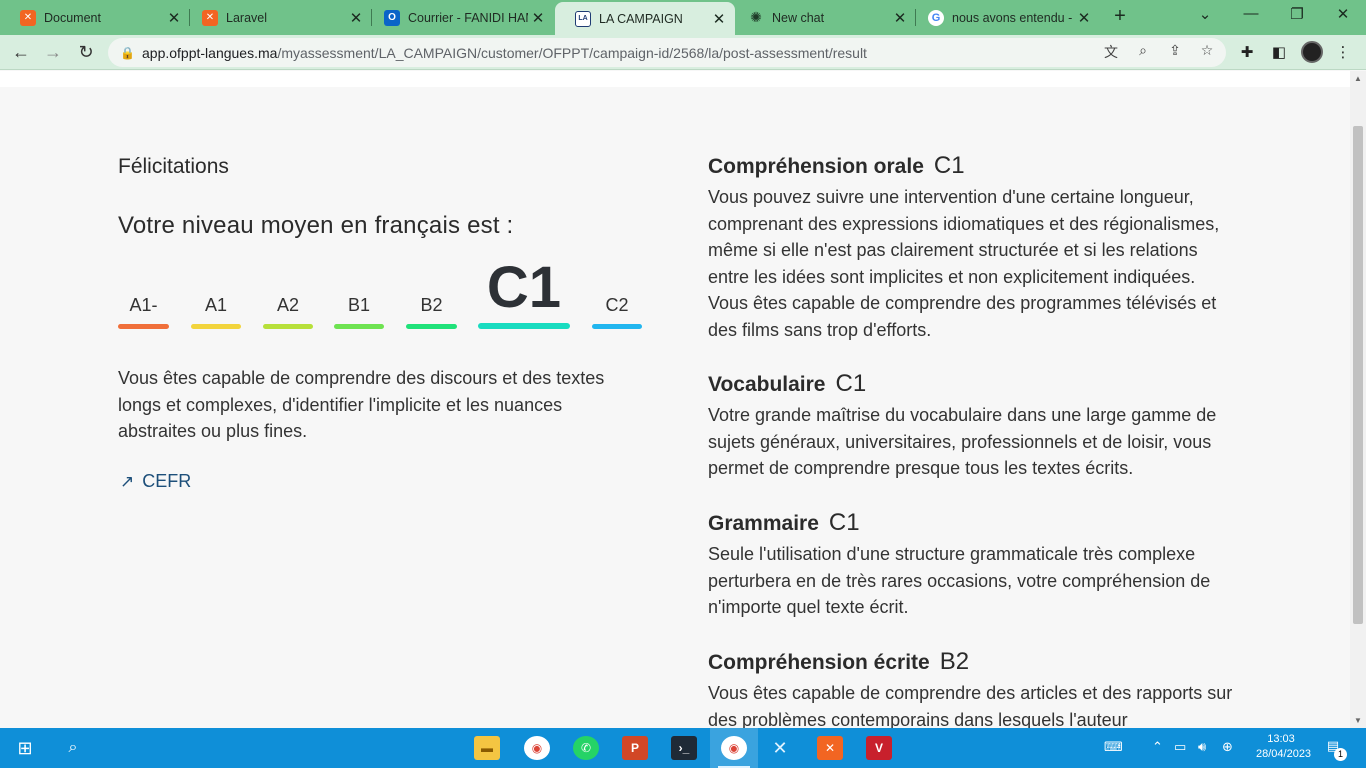  I want to click on close-window-icon: ✕, so click(1343, 14).